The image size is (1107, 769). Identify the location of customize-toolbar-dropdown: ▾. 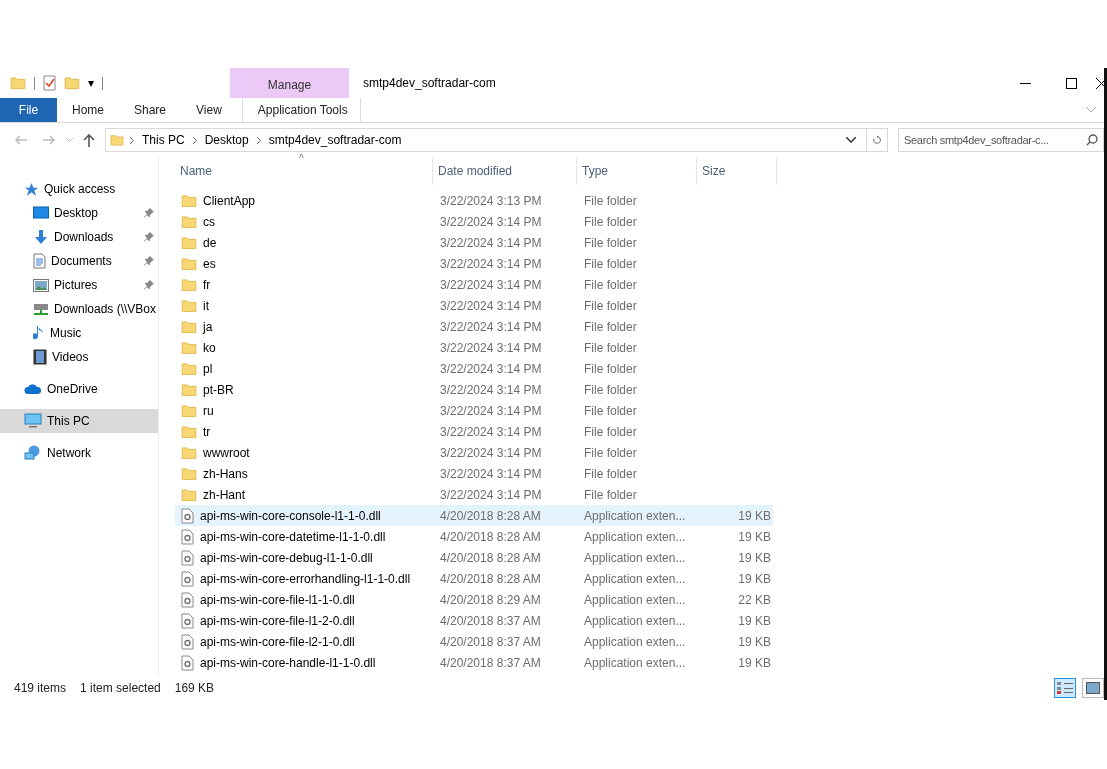
(91, 83).